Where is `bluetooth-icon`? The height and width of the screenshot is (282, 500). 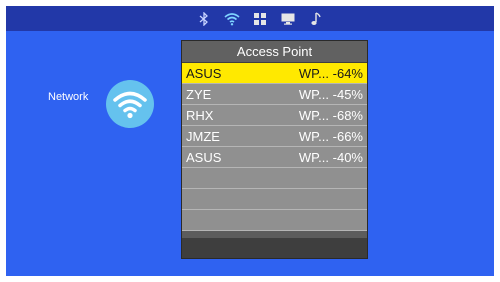
bluetooth-icon is located at coordinates (204, 19).